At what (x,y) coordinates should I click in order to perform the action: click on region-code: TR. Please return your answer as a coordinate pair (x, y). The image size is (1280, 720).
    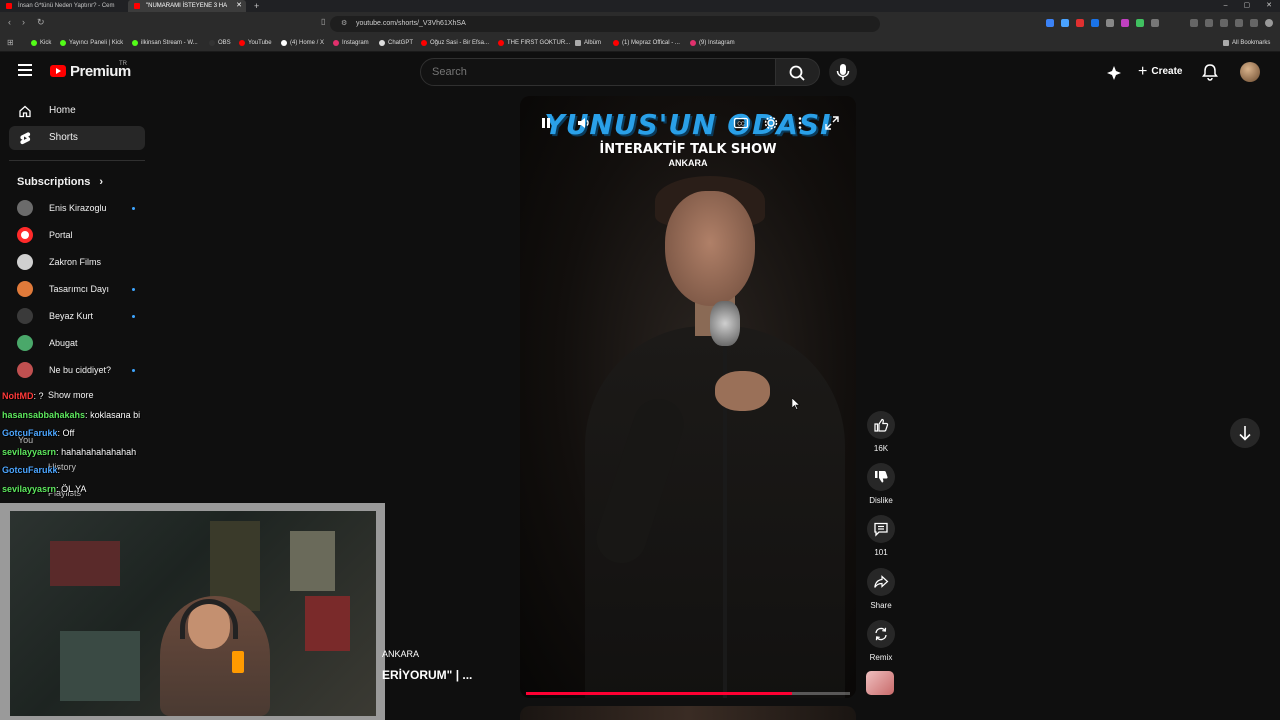
    Looking at the image, I should click on (123, 64).